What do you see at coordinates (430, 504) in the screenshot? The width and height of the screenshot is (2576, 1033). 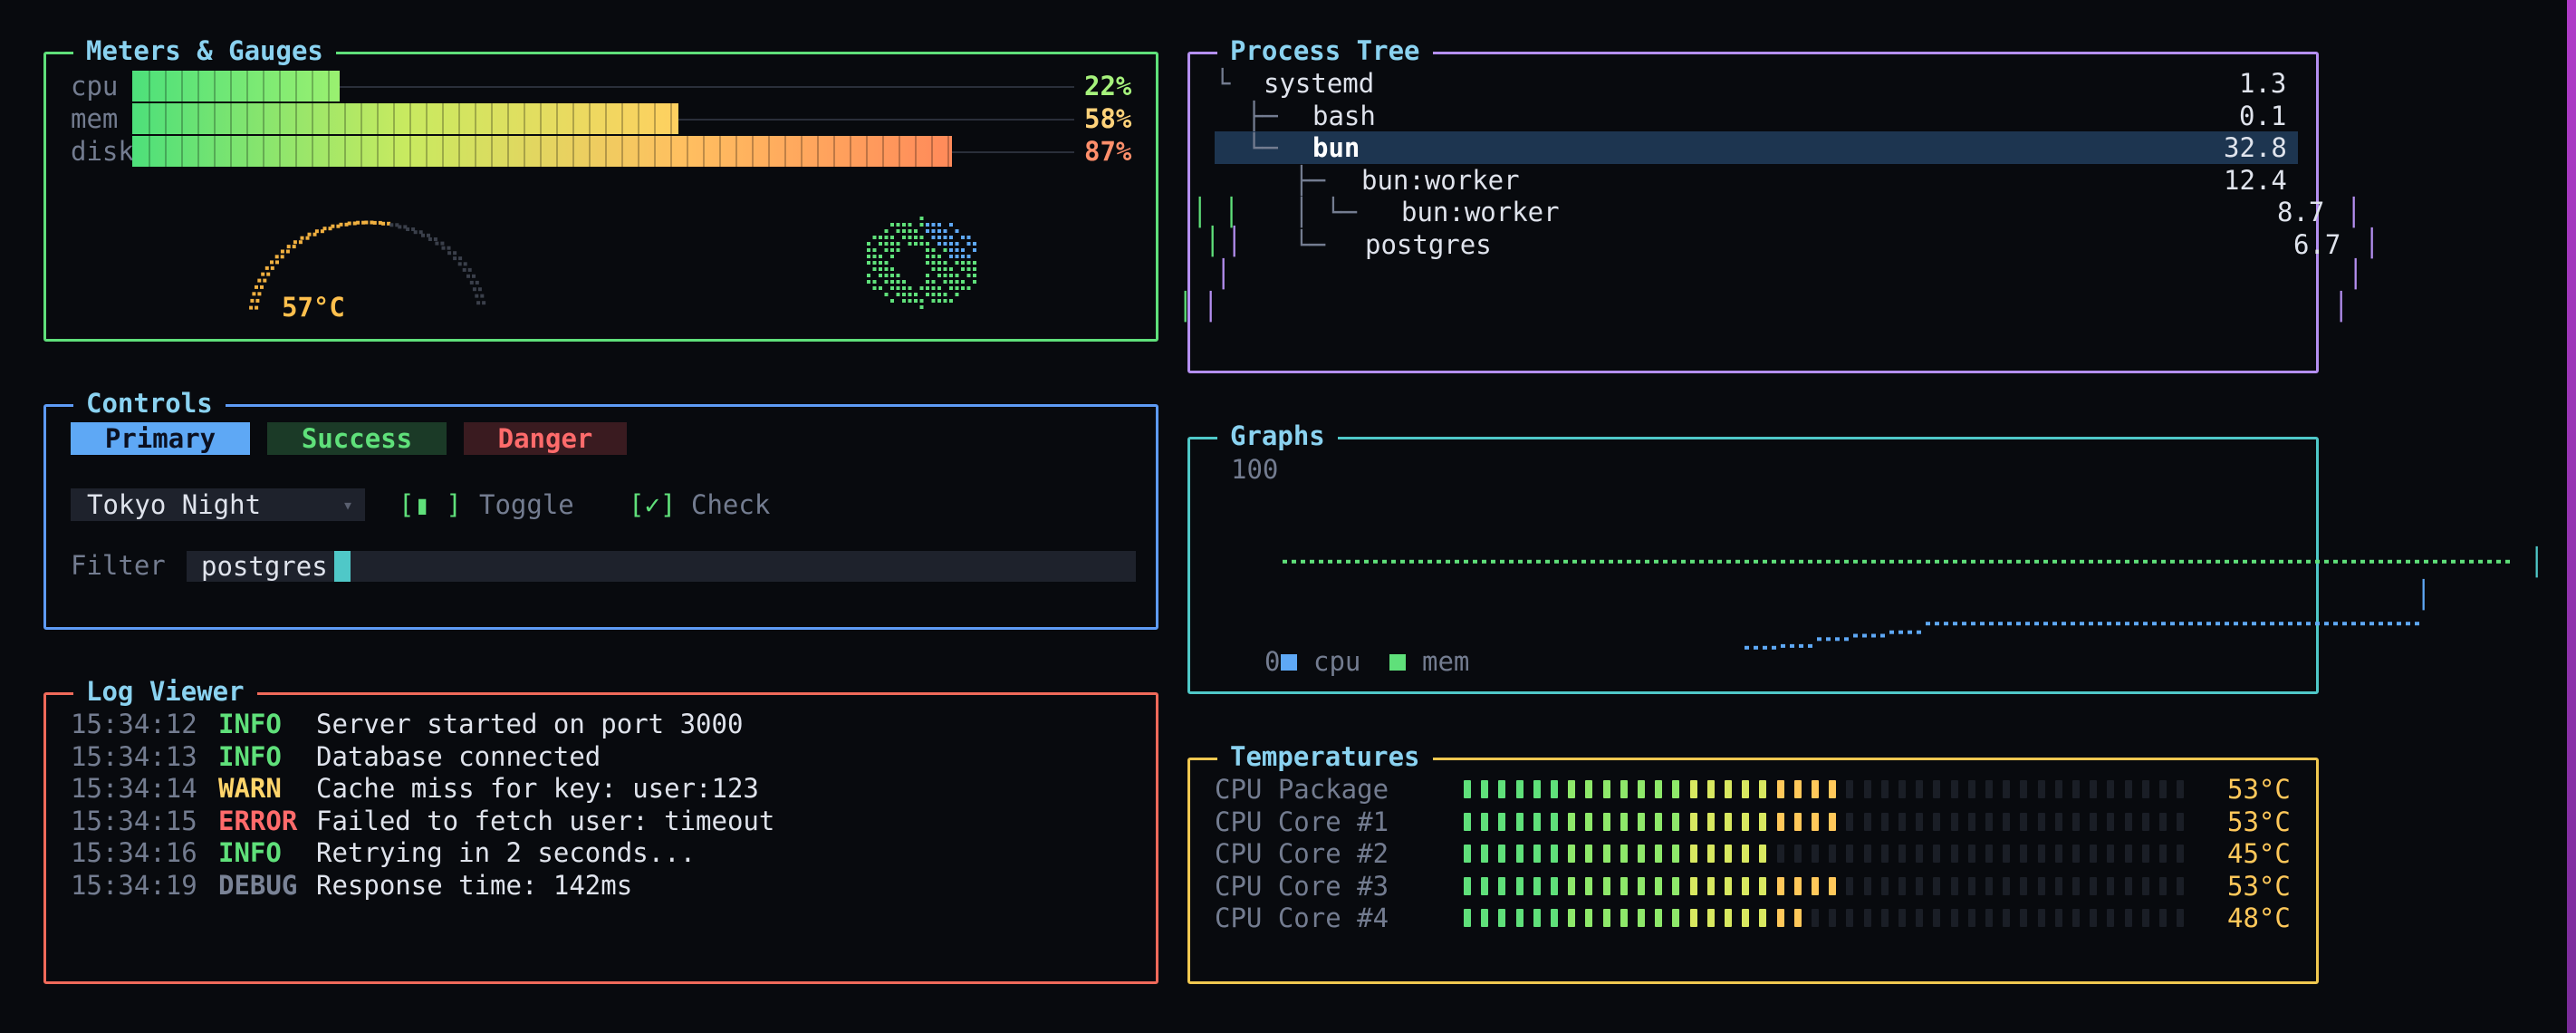 I see `toggle-switch: [▮ ]` at bounding box center [430, 504].